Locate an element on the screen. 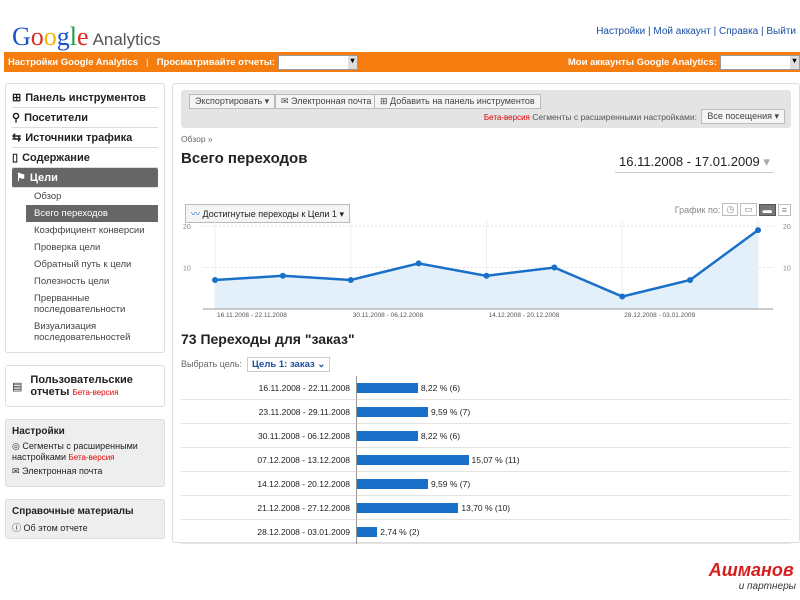 This screenshot has height=600, width=800. date-range-picker: 16.11.2008 - 17.01.2009 ▾ is located at coordinates (694, 162).